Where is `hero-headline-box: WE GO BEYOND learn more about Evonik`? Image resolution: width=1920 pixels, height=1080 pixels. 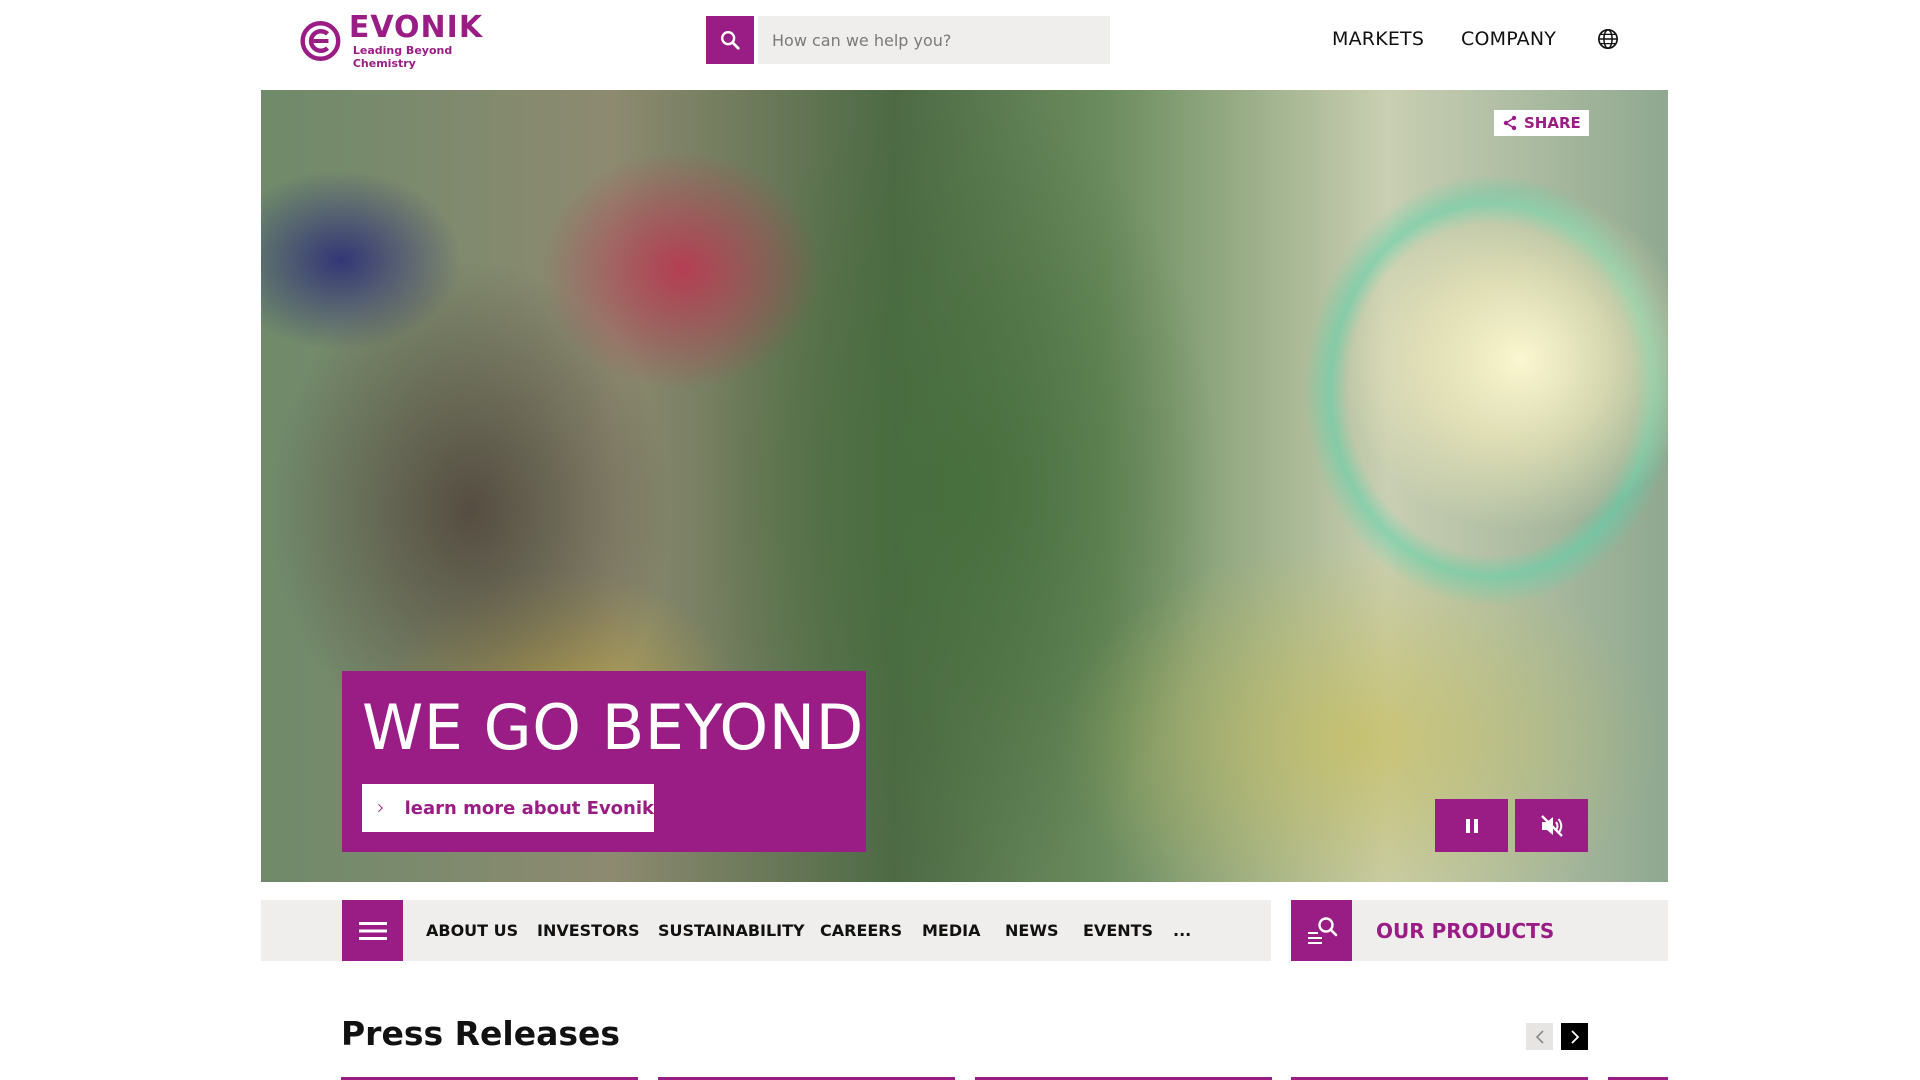
hero-headline-box: WE GO BEYOND learn more about Evonik is located at coordinates (604, 761).